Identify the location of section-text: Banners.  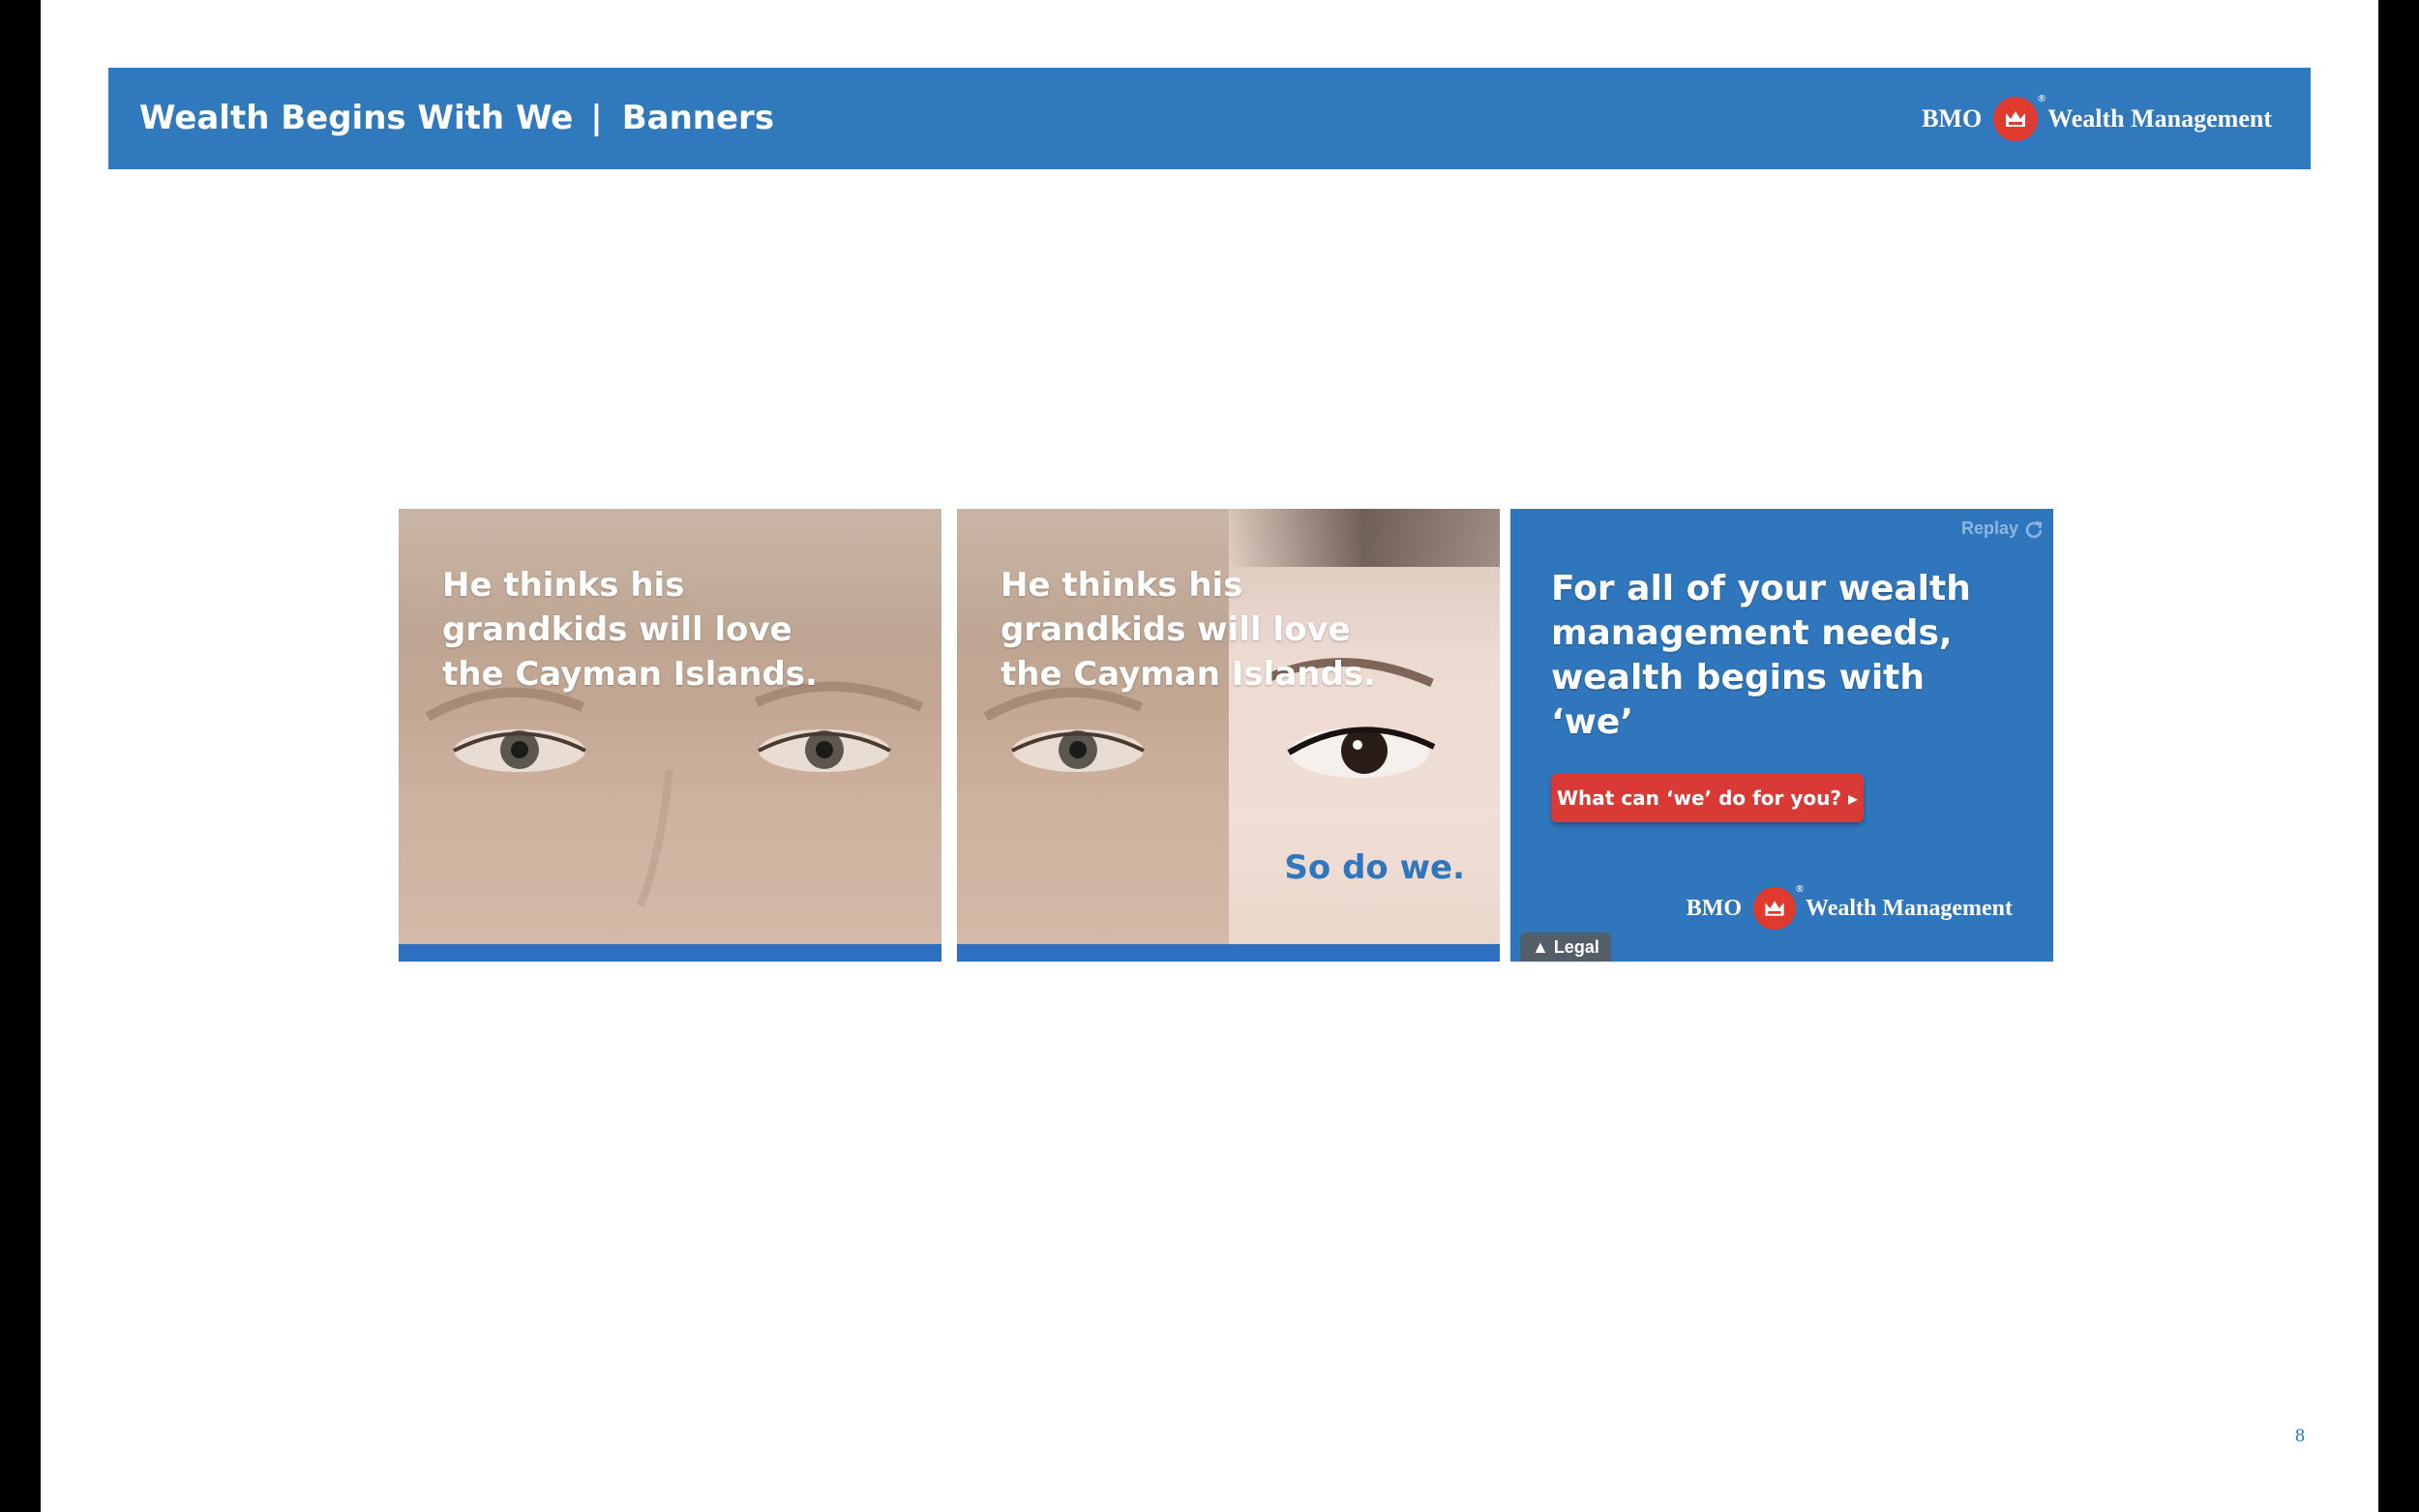
(698, 118).